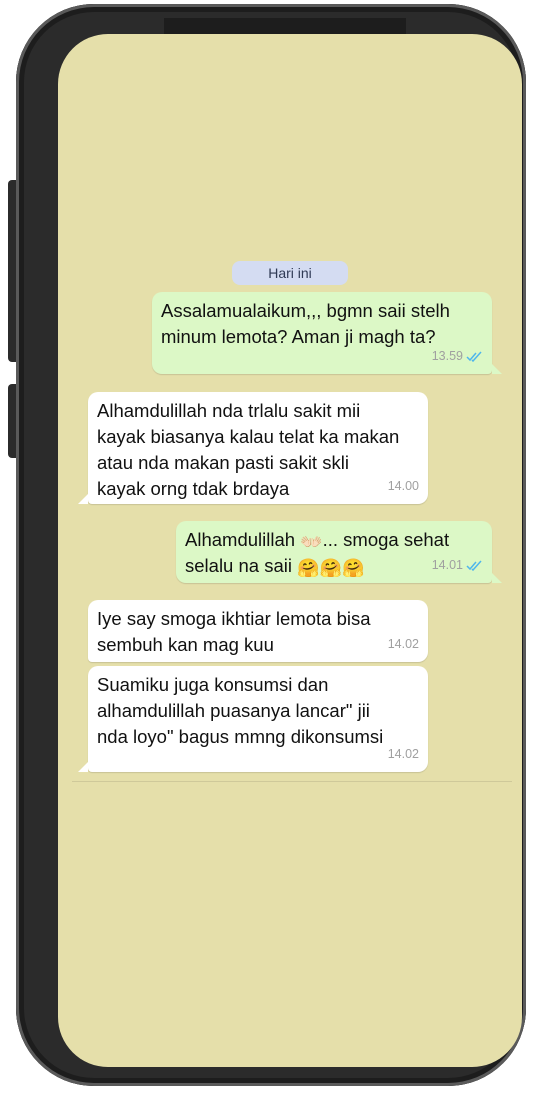  I want to click on message-meta: 13.59, so click(457, 356).